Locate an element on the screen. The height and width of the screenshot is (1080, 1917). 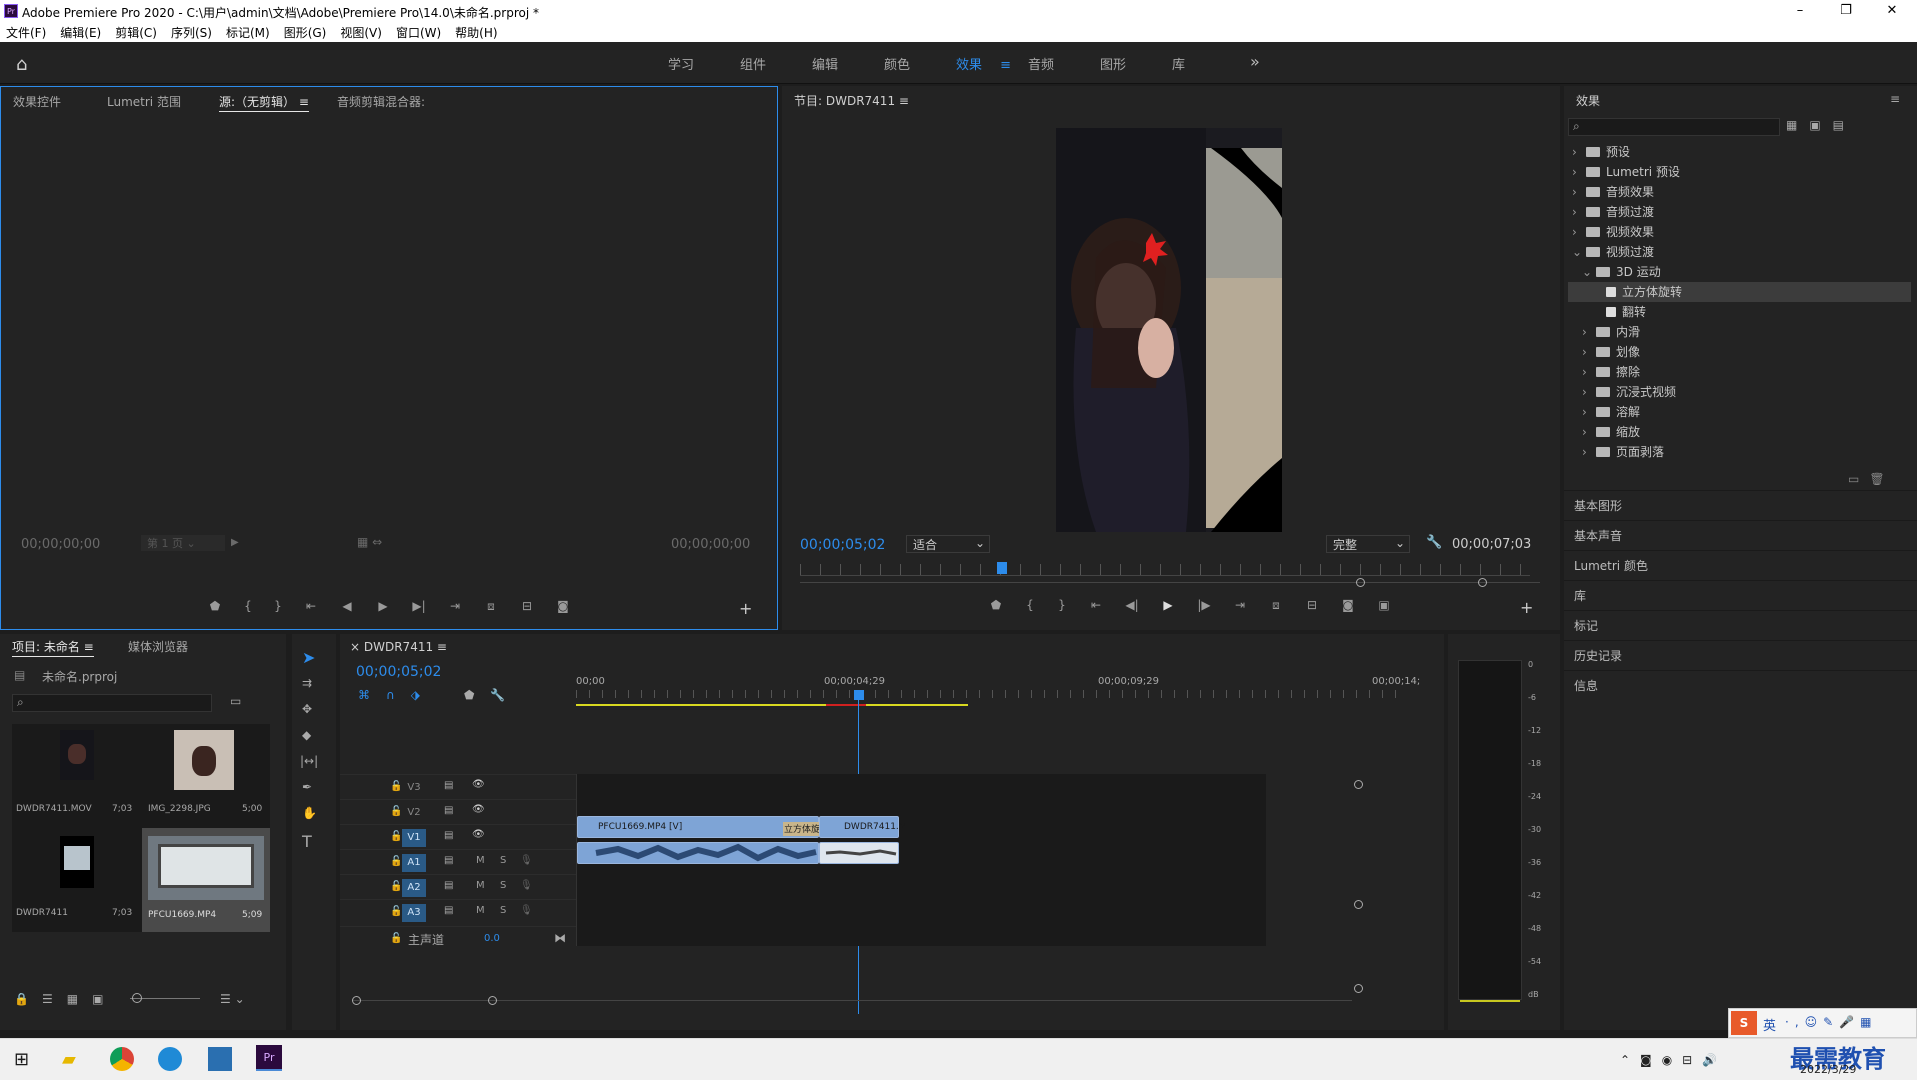
section-history: 历史记录 is located at coordinates (1740, 655).